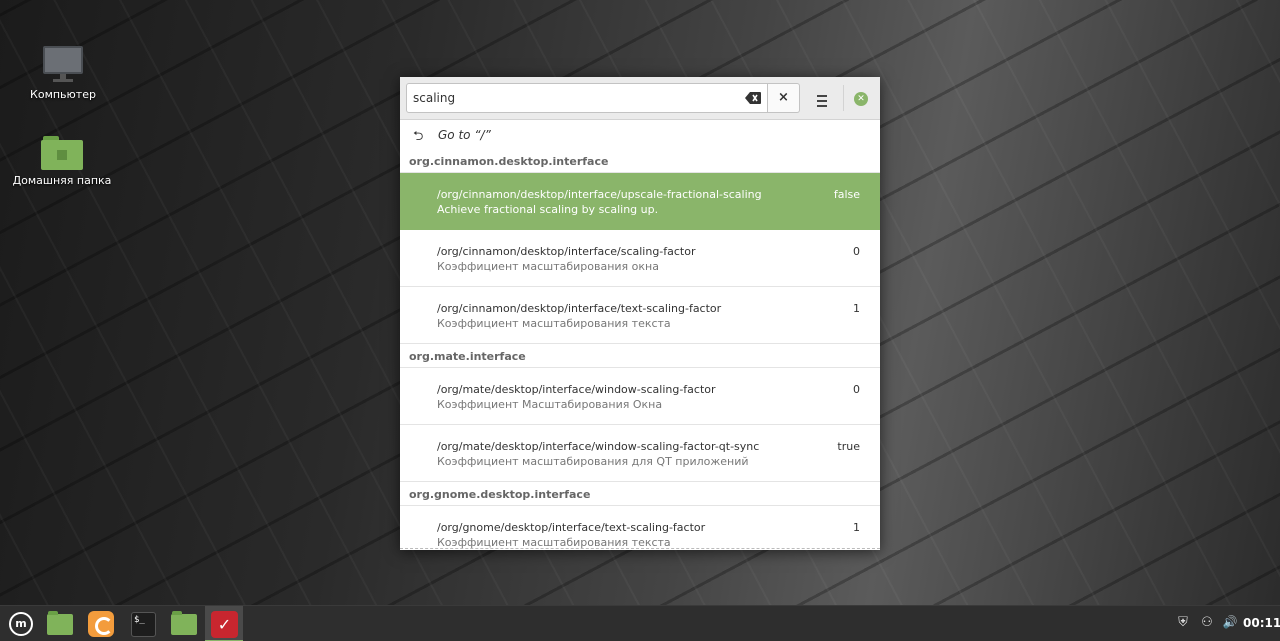  Describe the element at coordinates (1261, 623) in the screenshot. I see `clock: 00:11` at that location.